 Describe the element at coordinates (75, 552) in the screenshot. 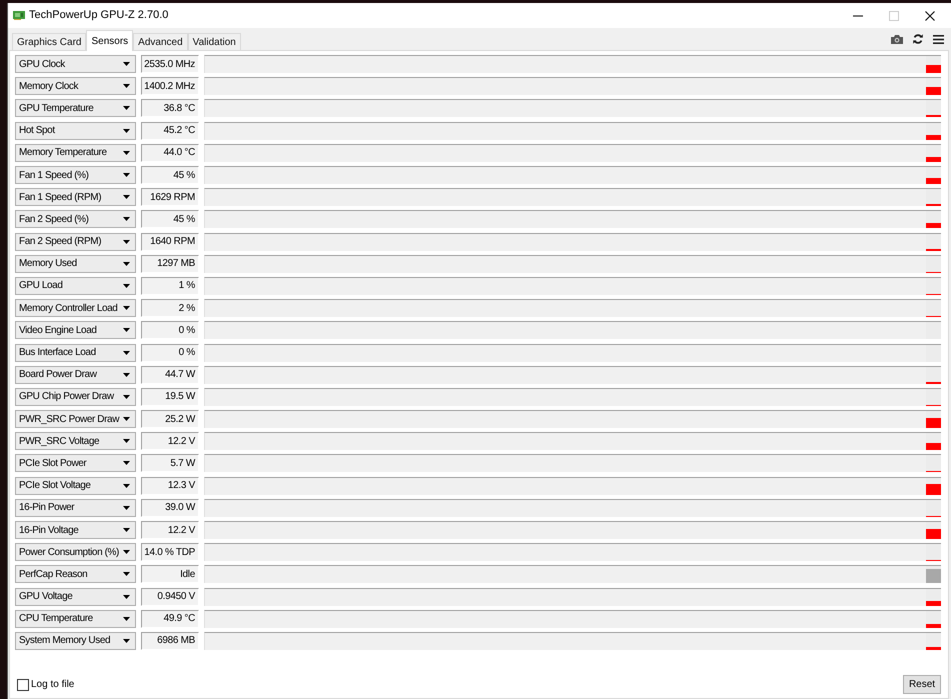

I see `sensor-dropdown: Power Consumption (%)` at that location.